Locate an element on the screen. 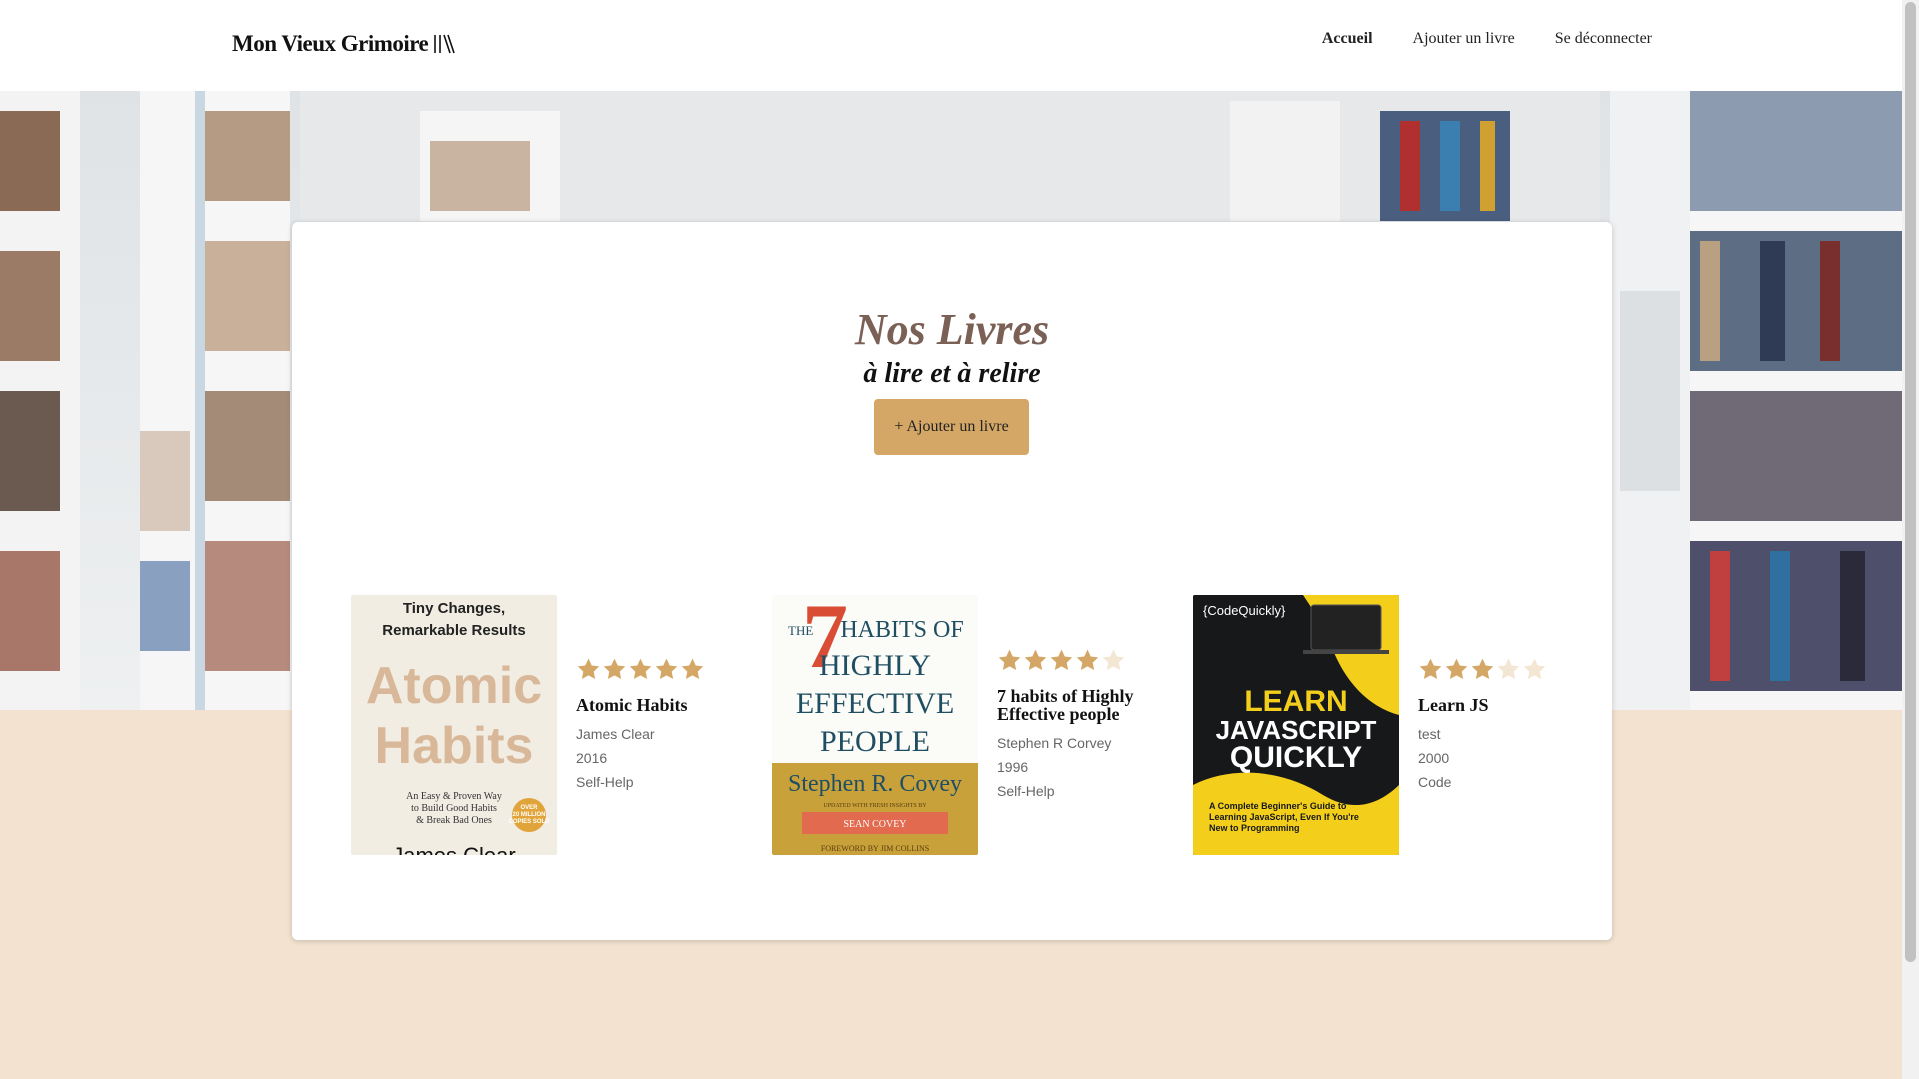 The width and height of the screenshot is (1919, 1079). cover-big-text-2: Habits is located at coordinates (454, 746).